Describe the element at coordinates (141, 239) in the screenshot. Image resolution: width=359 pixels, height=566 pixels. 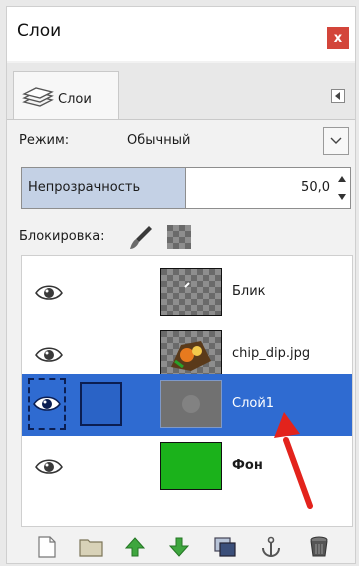
I see `lock-pixels-brush-icon` at that location.